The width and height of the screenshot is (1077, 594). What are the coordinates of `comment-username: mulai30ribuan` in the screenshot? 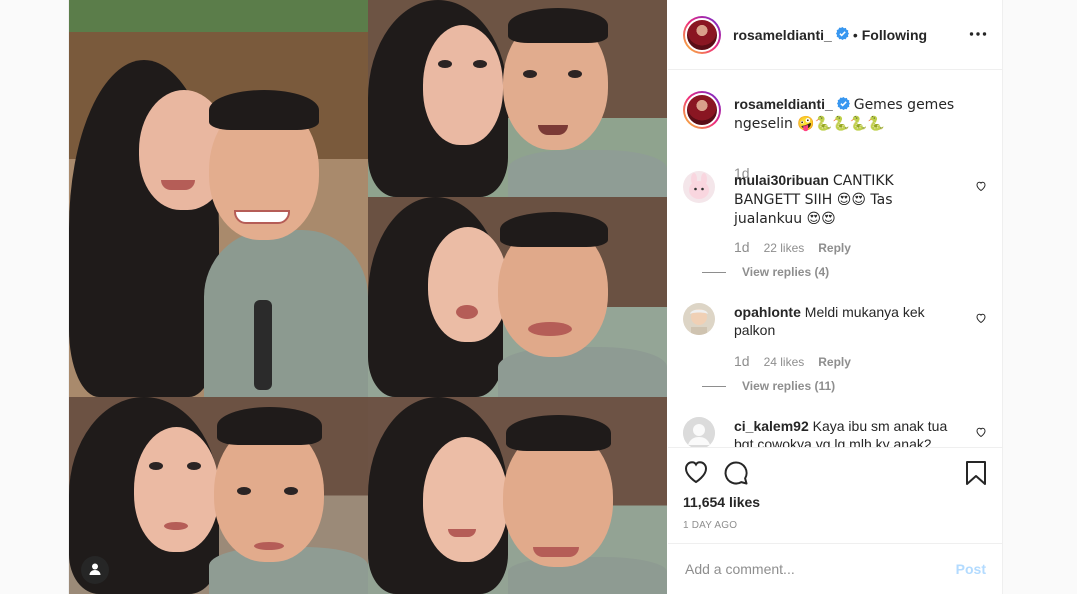 It's located at (781, 180).